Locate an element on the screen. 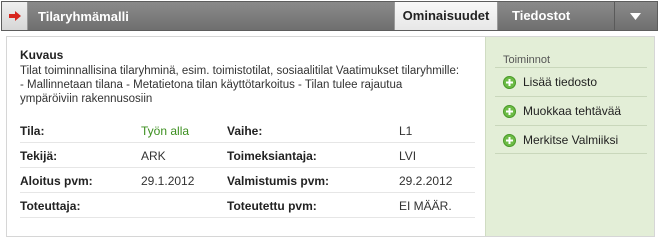  header-icon-box is located at coordinates (15, 16).